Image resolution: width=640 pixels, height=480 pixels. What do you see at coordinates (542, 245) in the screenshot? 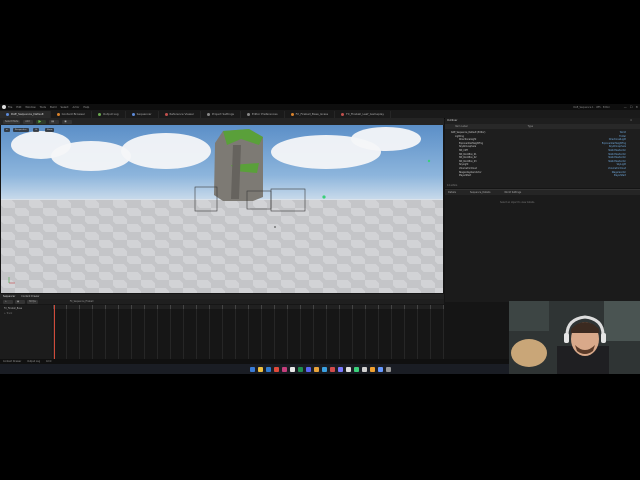
I see `details-panel` at bounding box center [542, 245].